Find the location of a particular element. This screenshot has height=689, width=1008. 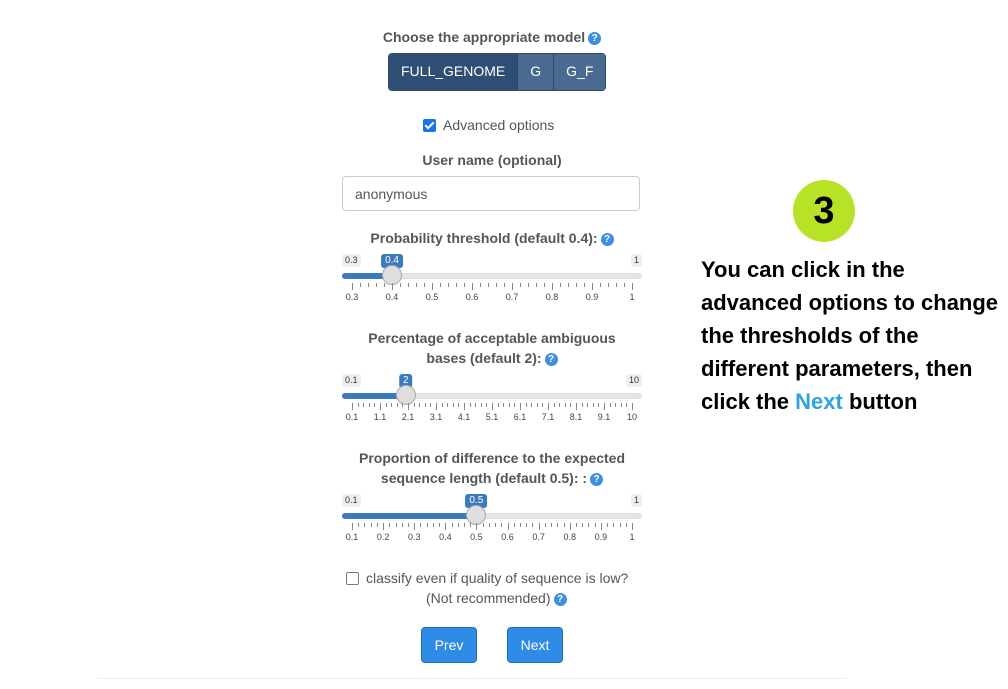

advanced-options-checkbox is located at coordinates (429, 125).